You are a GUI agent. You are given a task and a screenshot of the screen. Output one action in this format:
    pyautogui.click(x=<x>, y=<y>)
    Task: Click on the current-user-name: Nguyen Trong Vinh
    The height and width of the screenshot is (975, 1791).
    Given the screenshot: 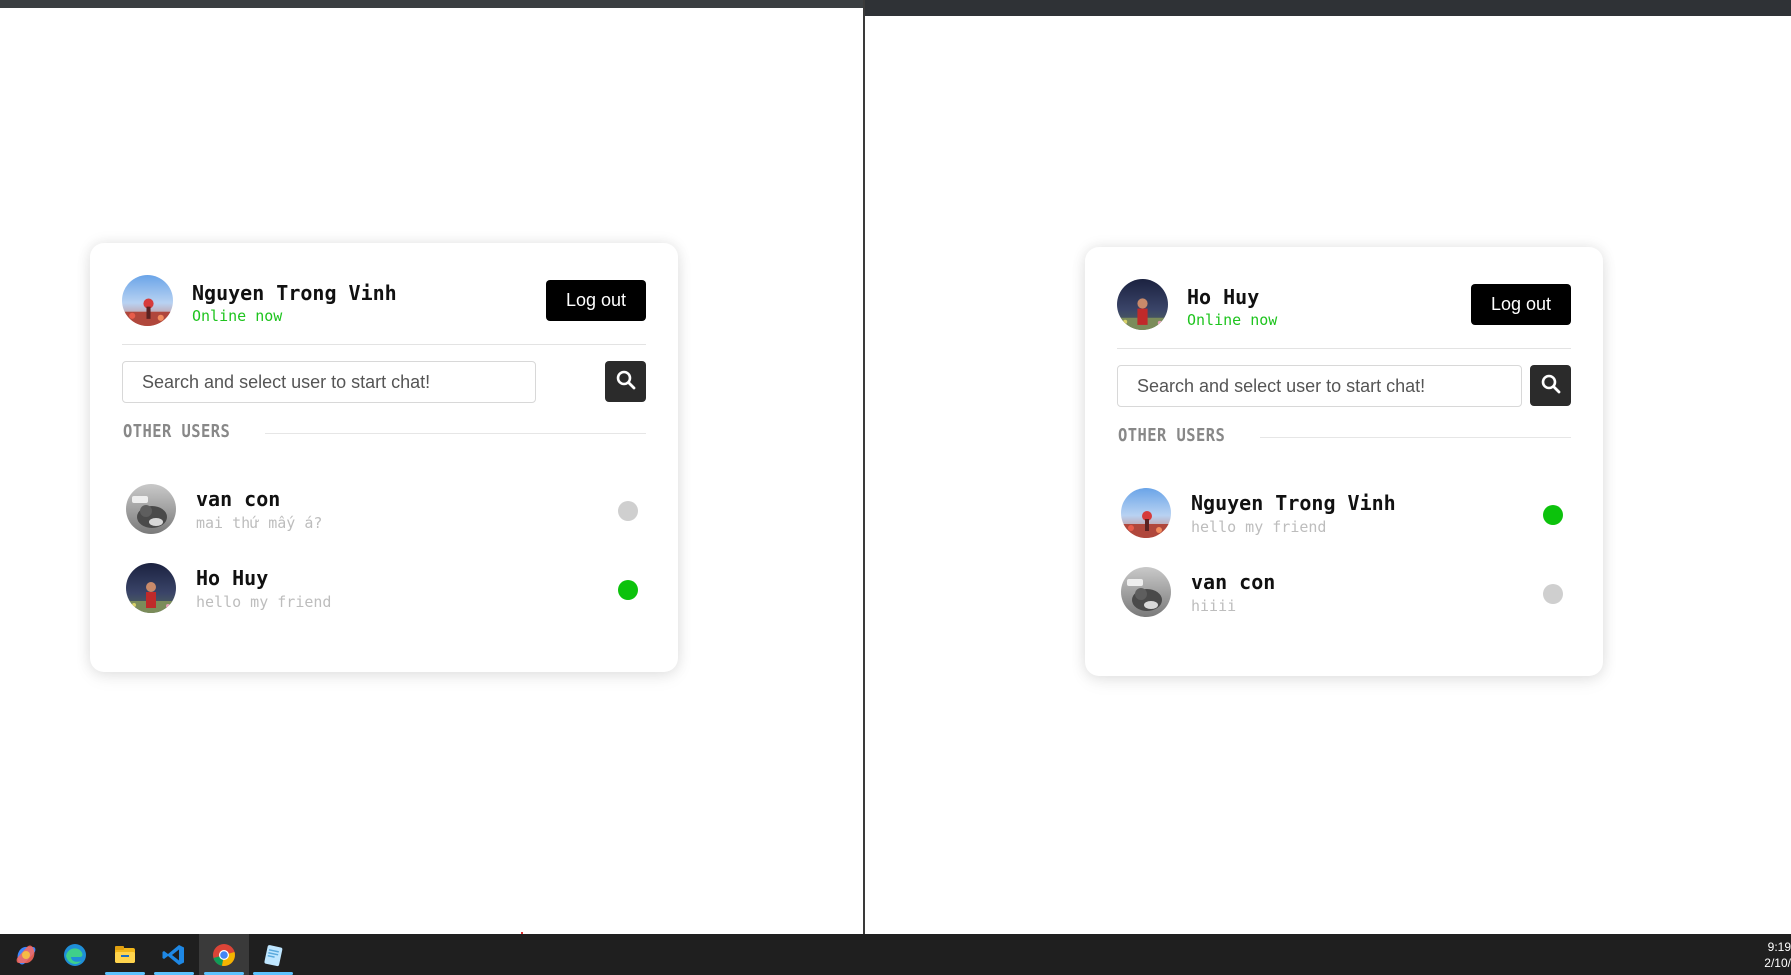 What is the action you would take?
    pyautogui.click(x=294, y=293)
    